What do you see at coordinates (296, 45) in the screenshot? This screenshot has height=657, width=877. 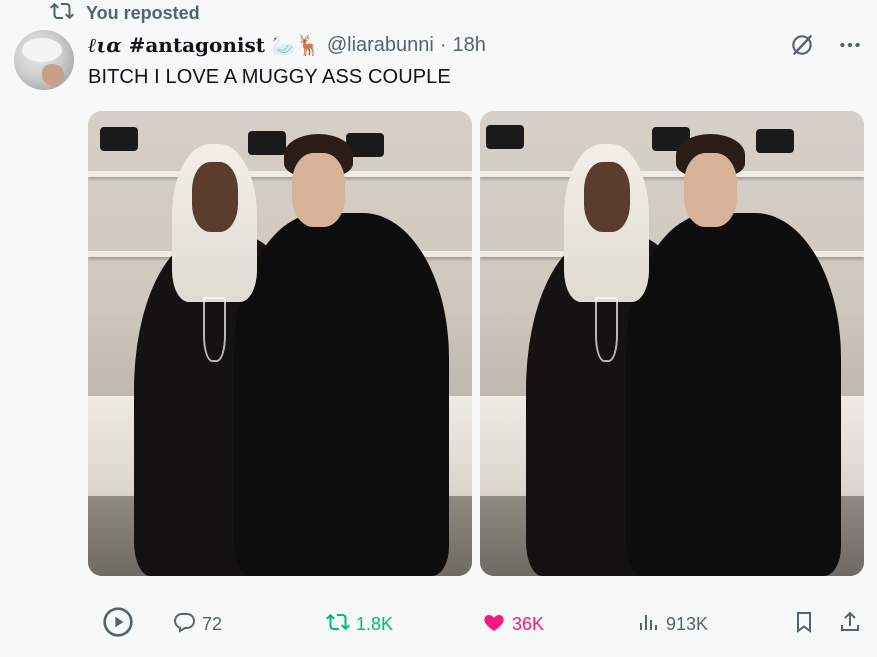 I see `name-emojis: 🦢🦌` at bounding box center [296, 45].